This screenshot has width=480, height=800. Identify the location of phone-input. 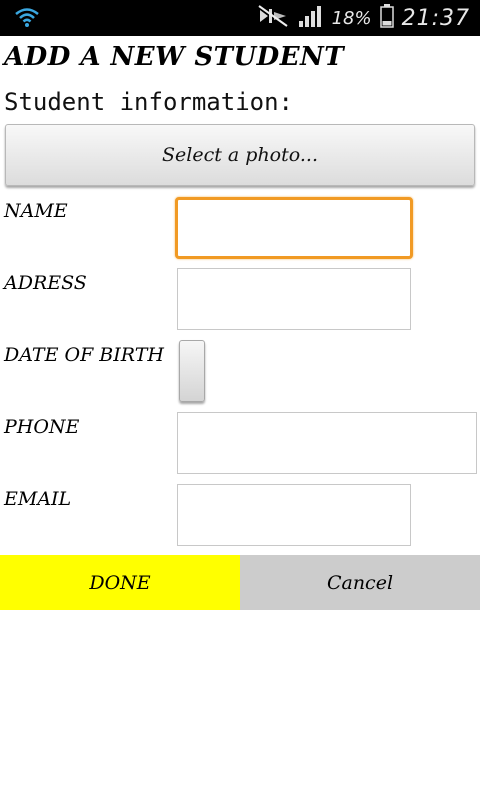
(327, 443).